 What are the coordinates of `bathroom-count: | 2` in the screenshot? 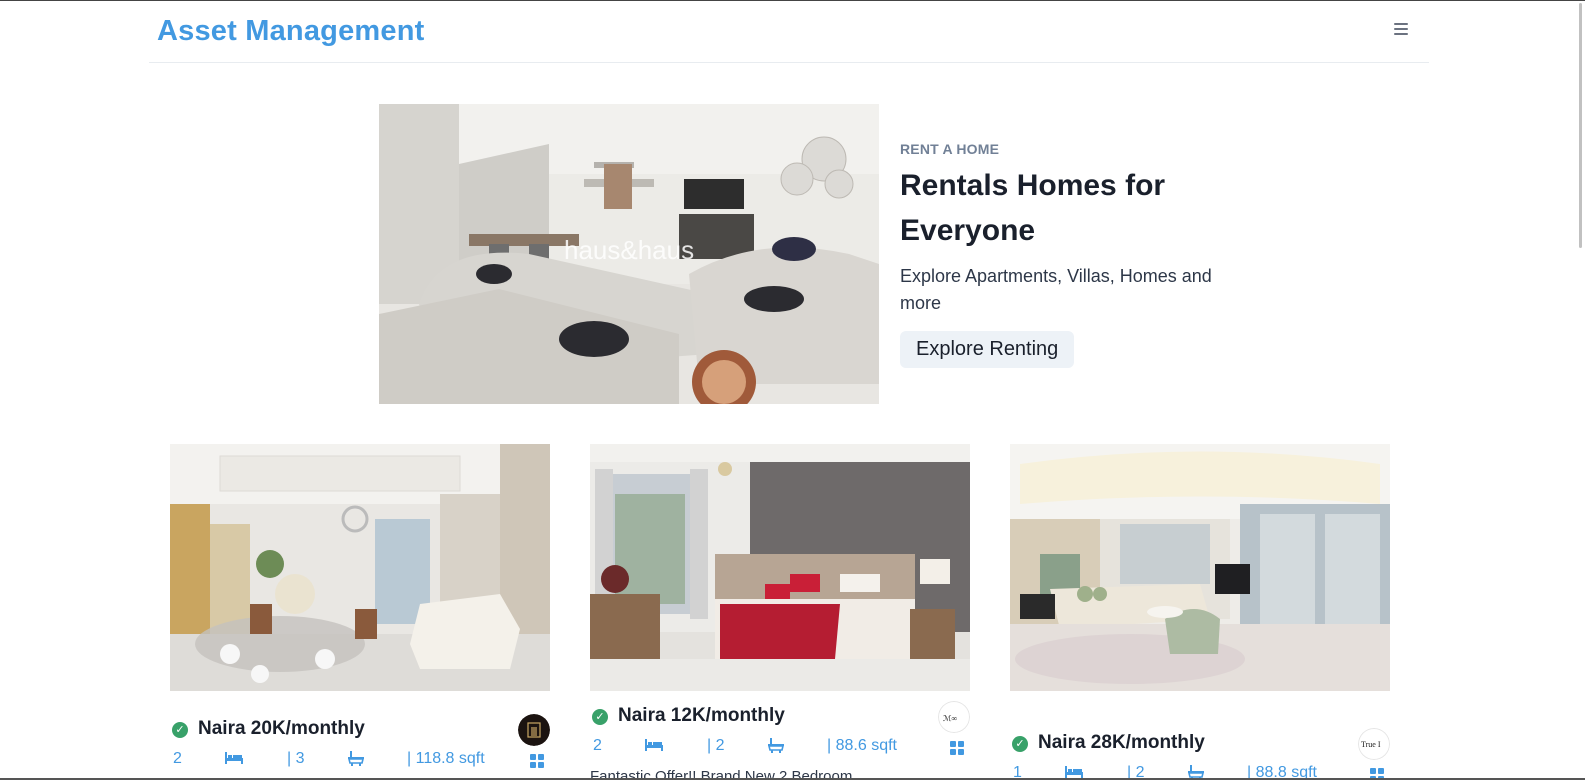 It's located at (716, 745).